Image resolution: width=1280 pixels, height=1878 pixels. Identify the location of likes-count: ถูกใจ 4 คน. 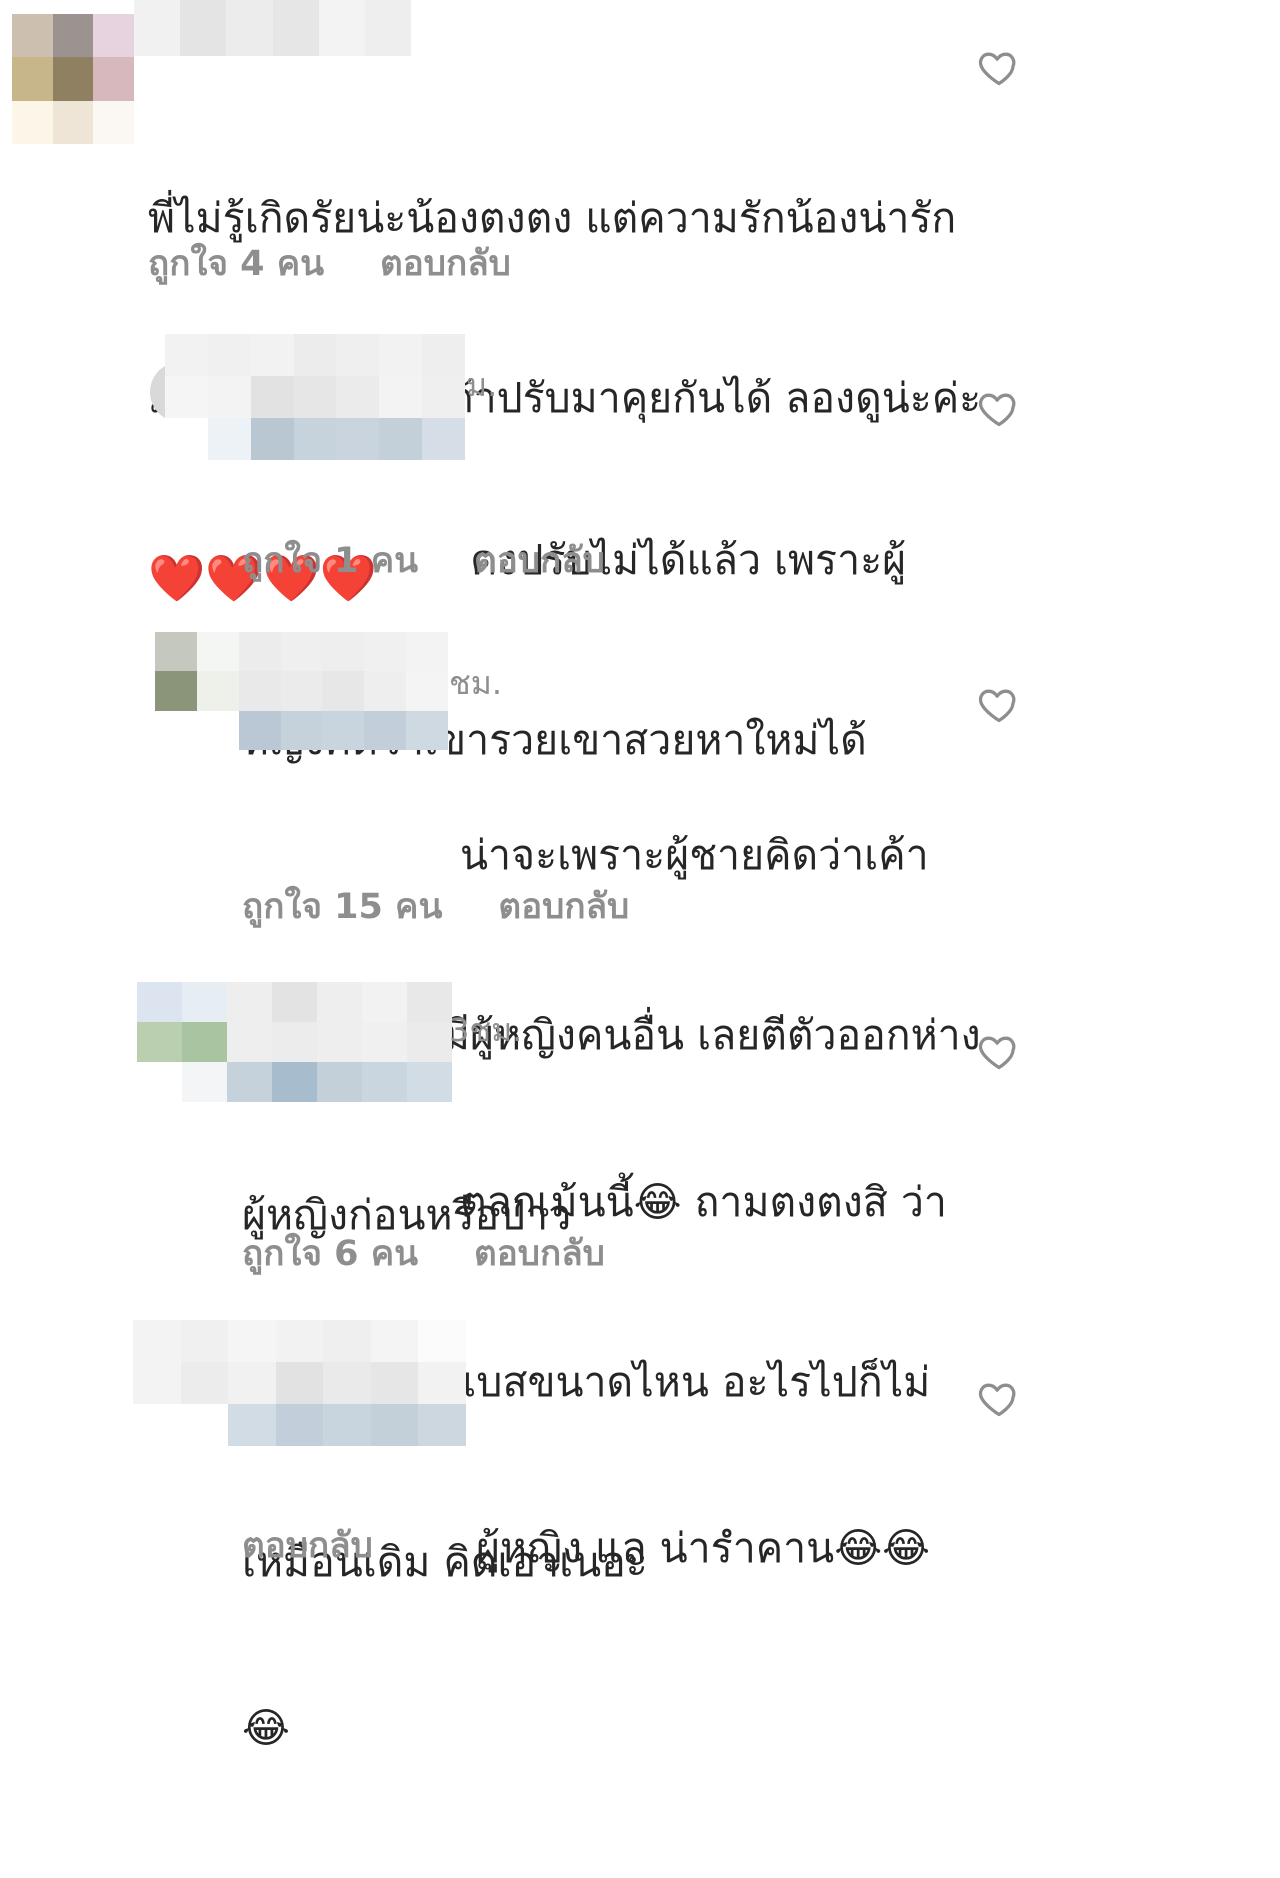
(236, 263).